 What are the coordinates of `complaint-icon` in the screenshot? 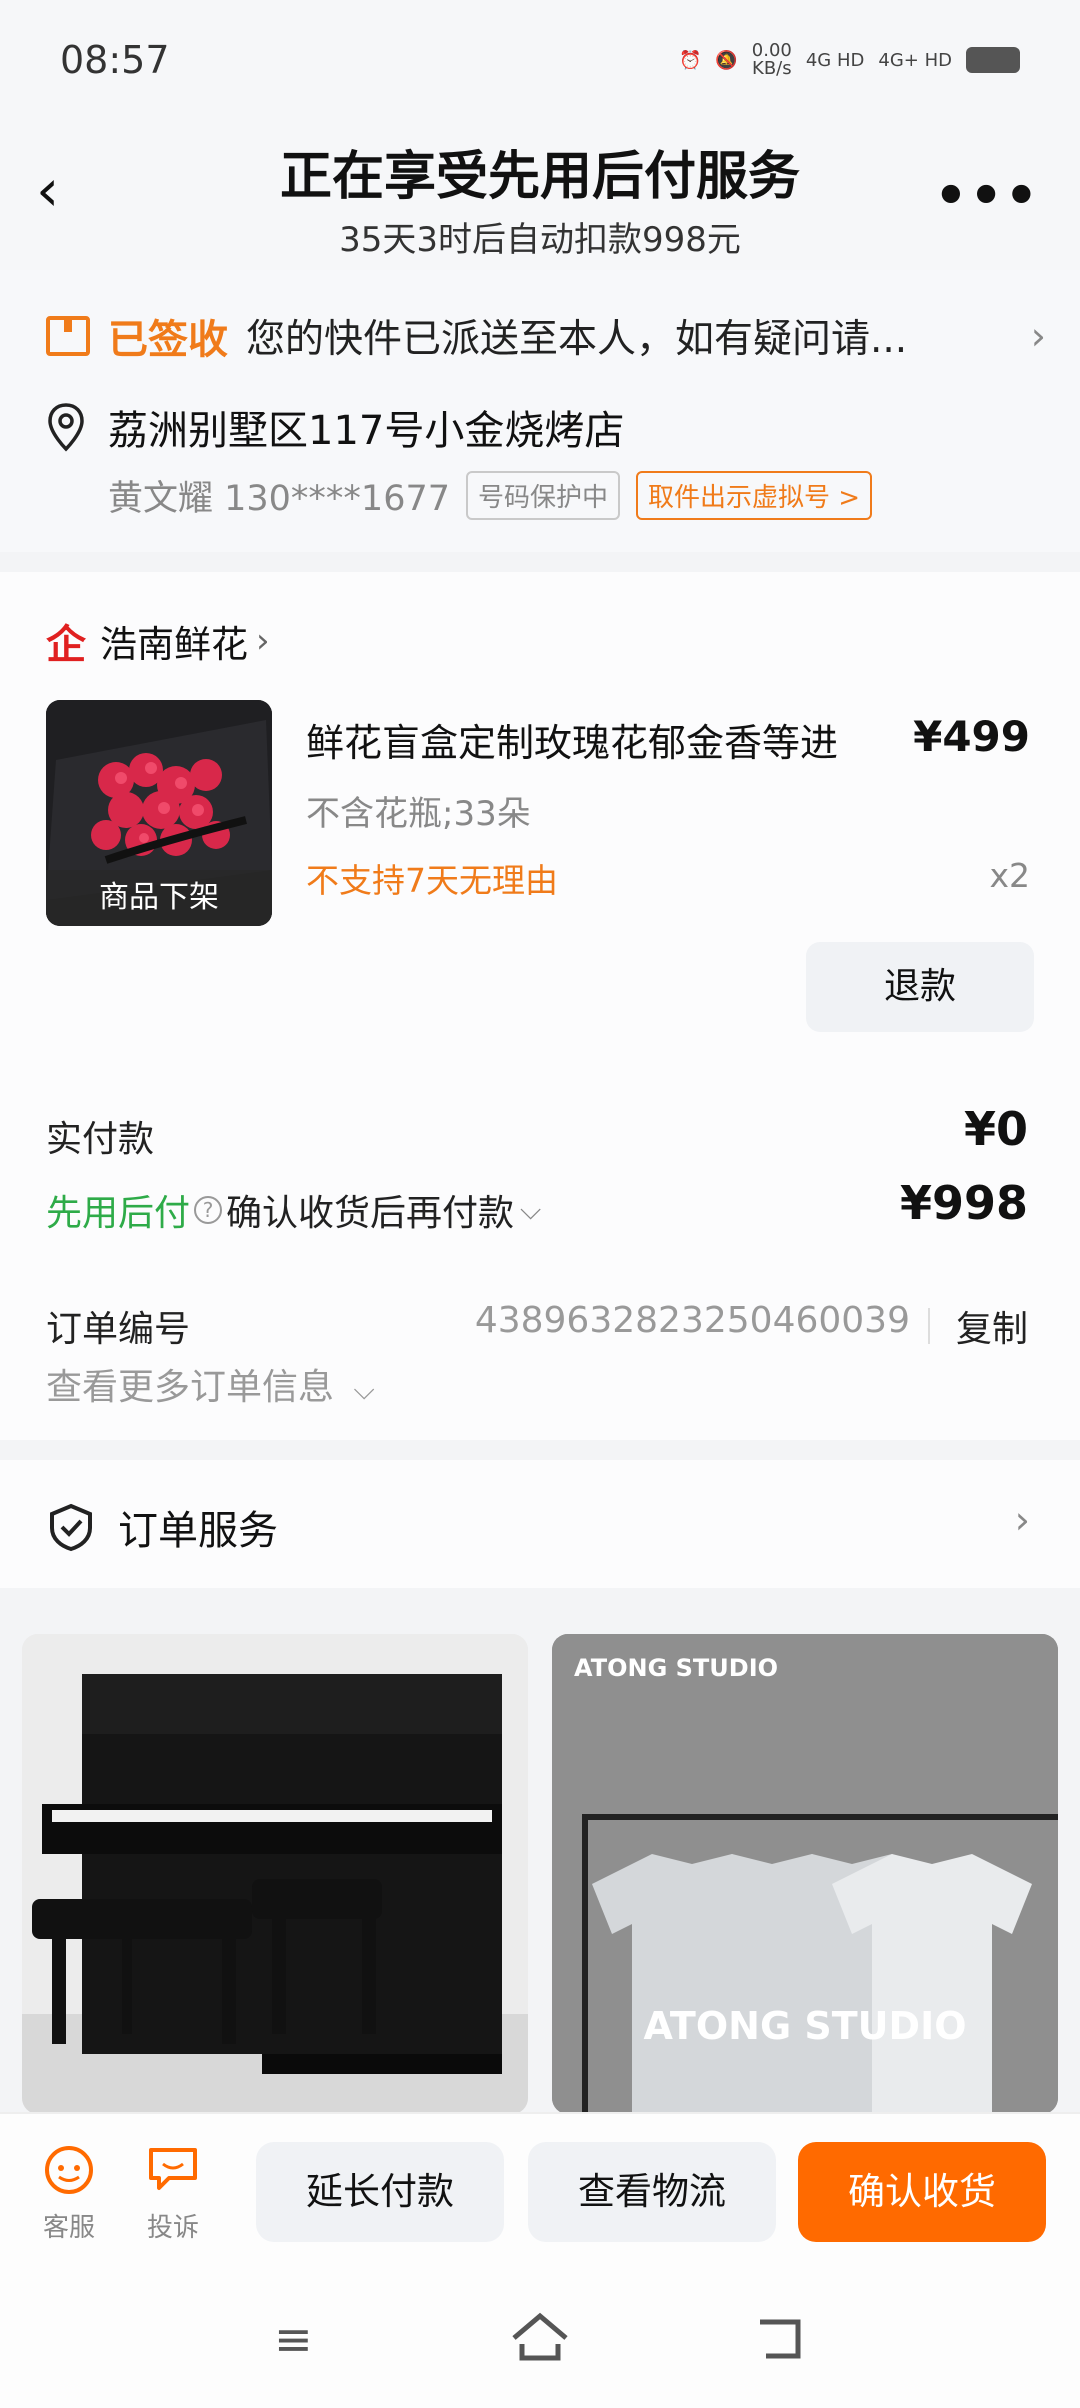 It's located at (173, 2169).